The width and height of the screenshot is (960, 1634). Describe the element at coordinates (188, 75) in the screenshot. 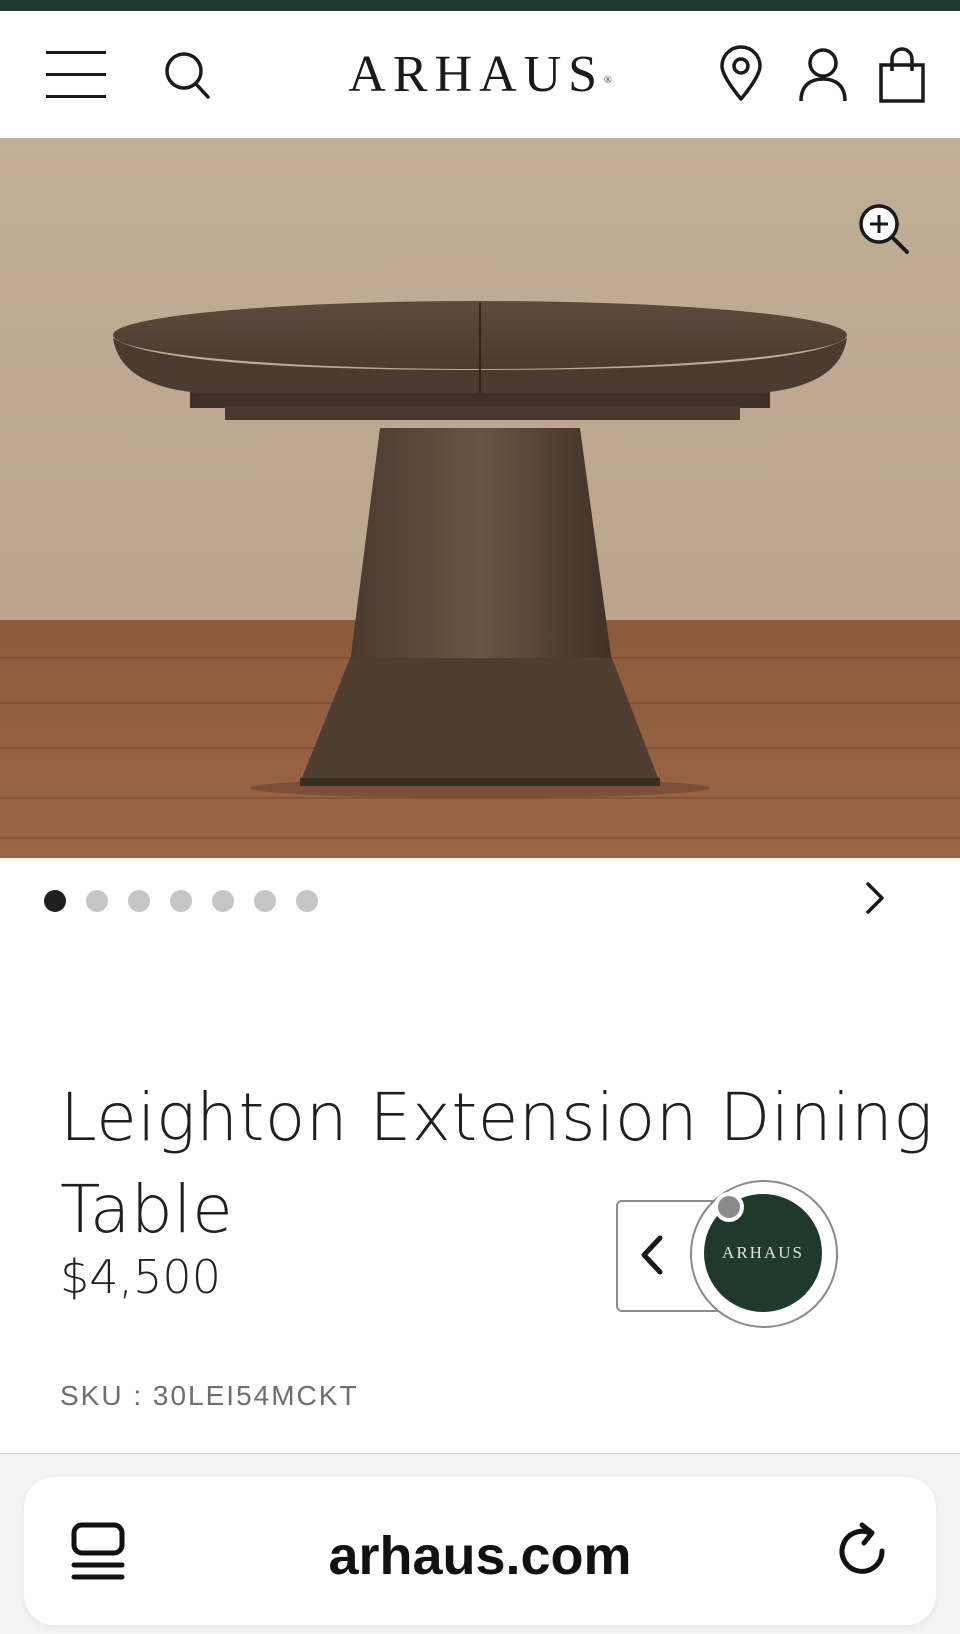

I see `search-icon` at that location.